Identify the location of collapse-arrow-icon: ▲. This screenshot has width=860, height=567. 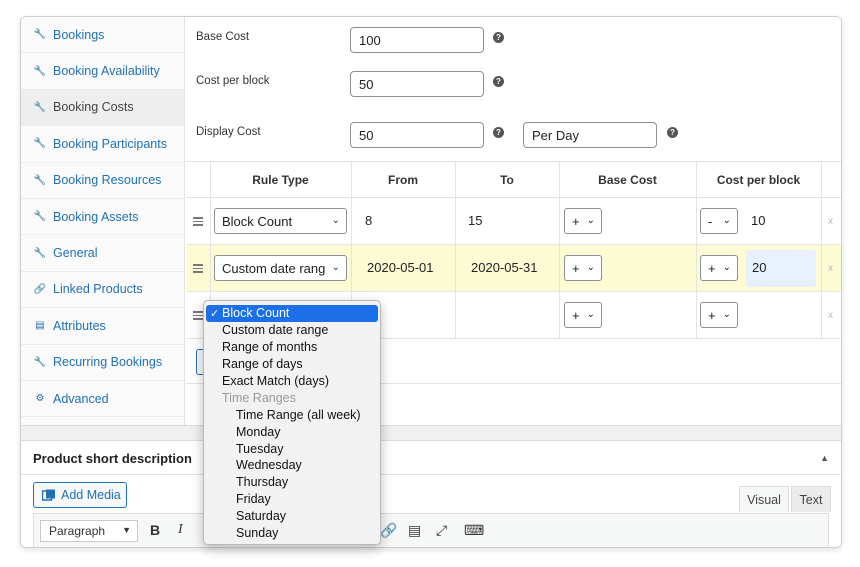
(824, 458).